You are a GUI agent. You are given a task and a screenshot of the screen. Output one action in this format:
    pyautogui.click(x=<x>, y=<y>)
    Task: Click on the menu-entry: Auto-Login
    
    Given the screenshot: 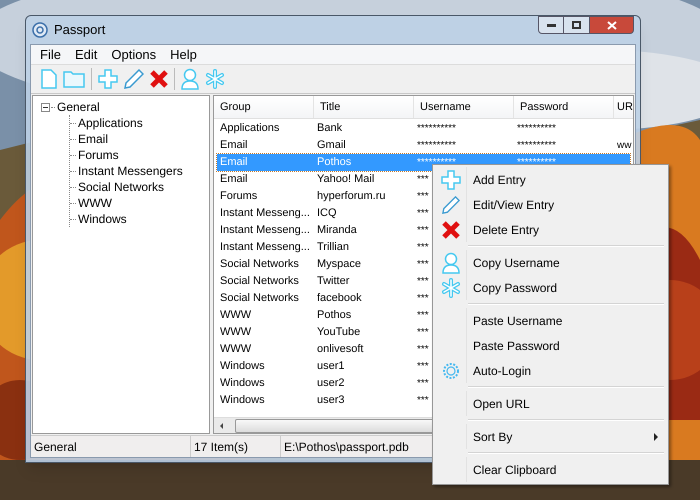 What is the action you would take?
    pyautogui.click(x=550, y=370)
    